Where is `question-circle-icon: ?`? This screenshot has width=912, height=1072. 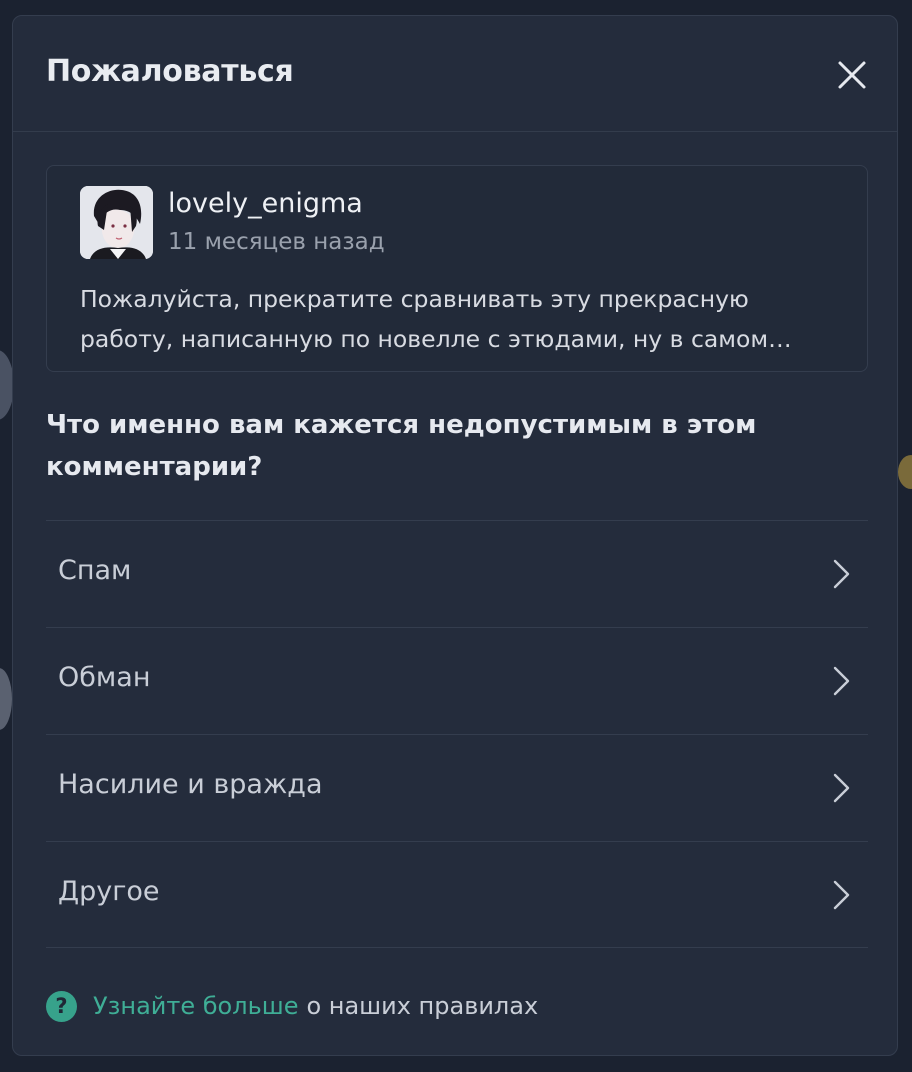 question-circle-icon: ? is located at coordinates (61, 1006).